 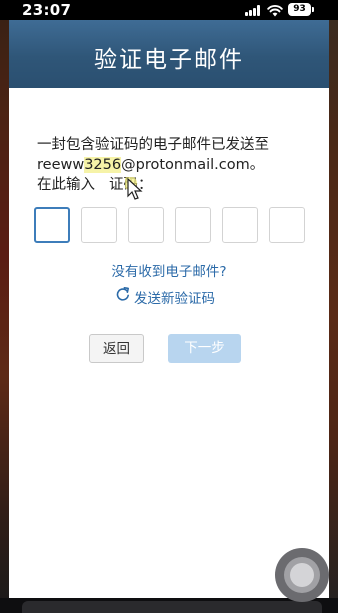 What do you see at coordinates (134, 188) in the screenshot?
I see `mouse-cursor-icon` at bounding box center [134, 188].